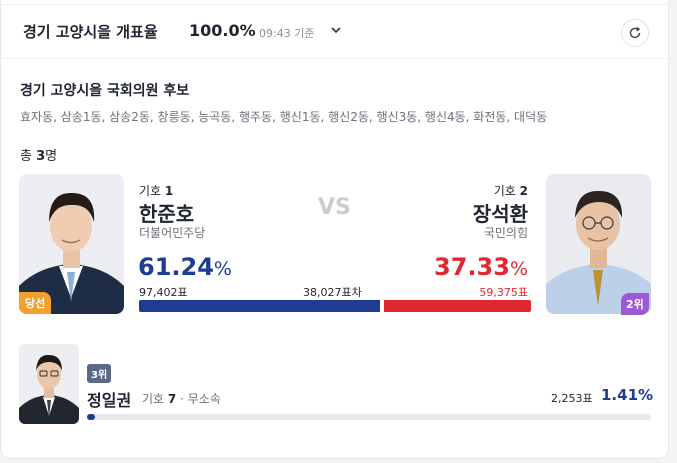  What do you see at coordinates (572, 398) in the screenshot?
I see `candidate-3-votes: 2,253표` at bounding box center [572, 398].